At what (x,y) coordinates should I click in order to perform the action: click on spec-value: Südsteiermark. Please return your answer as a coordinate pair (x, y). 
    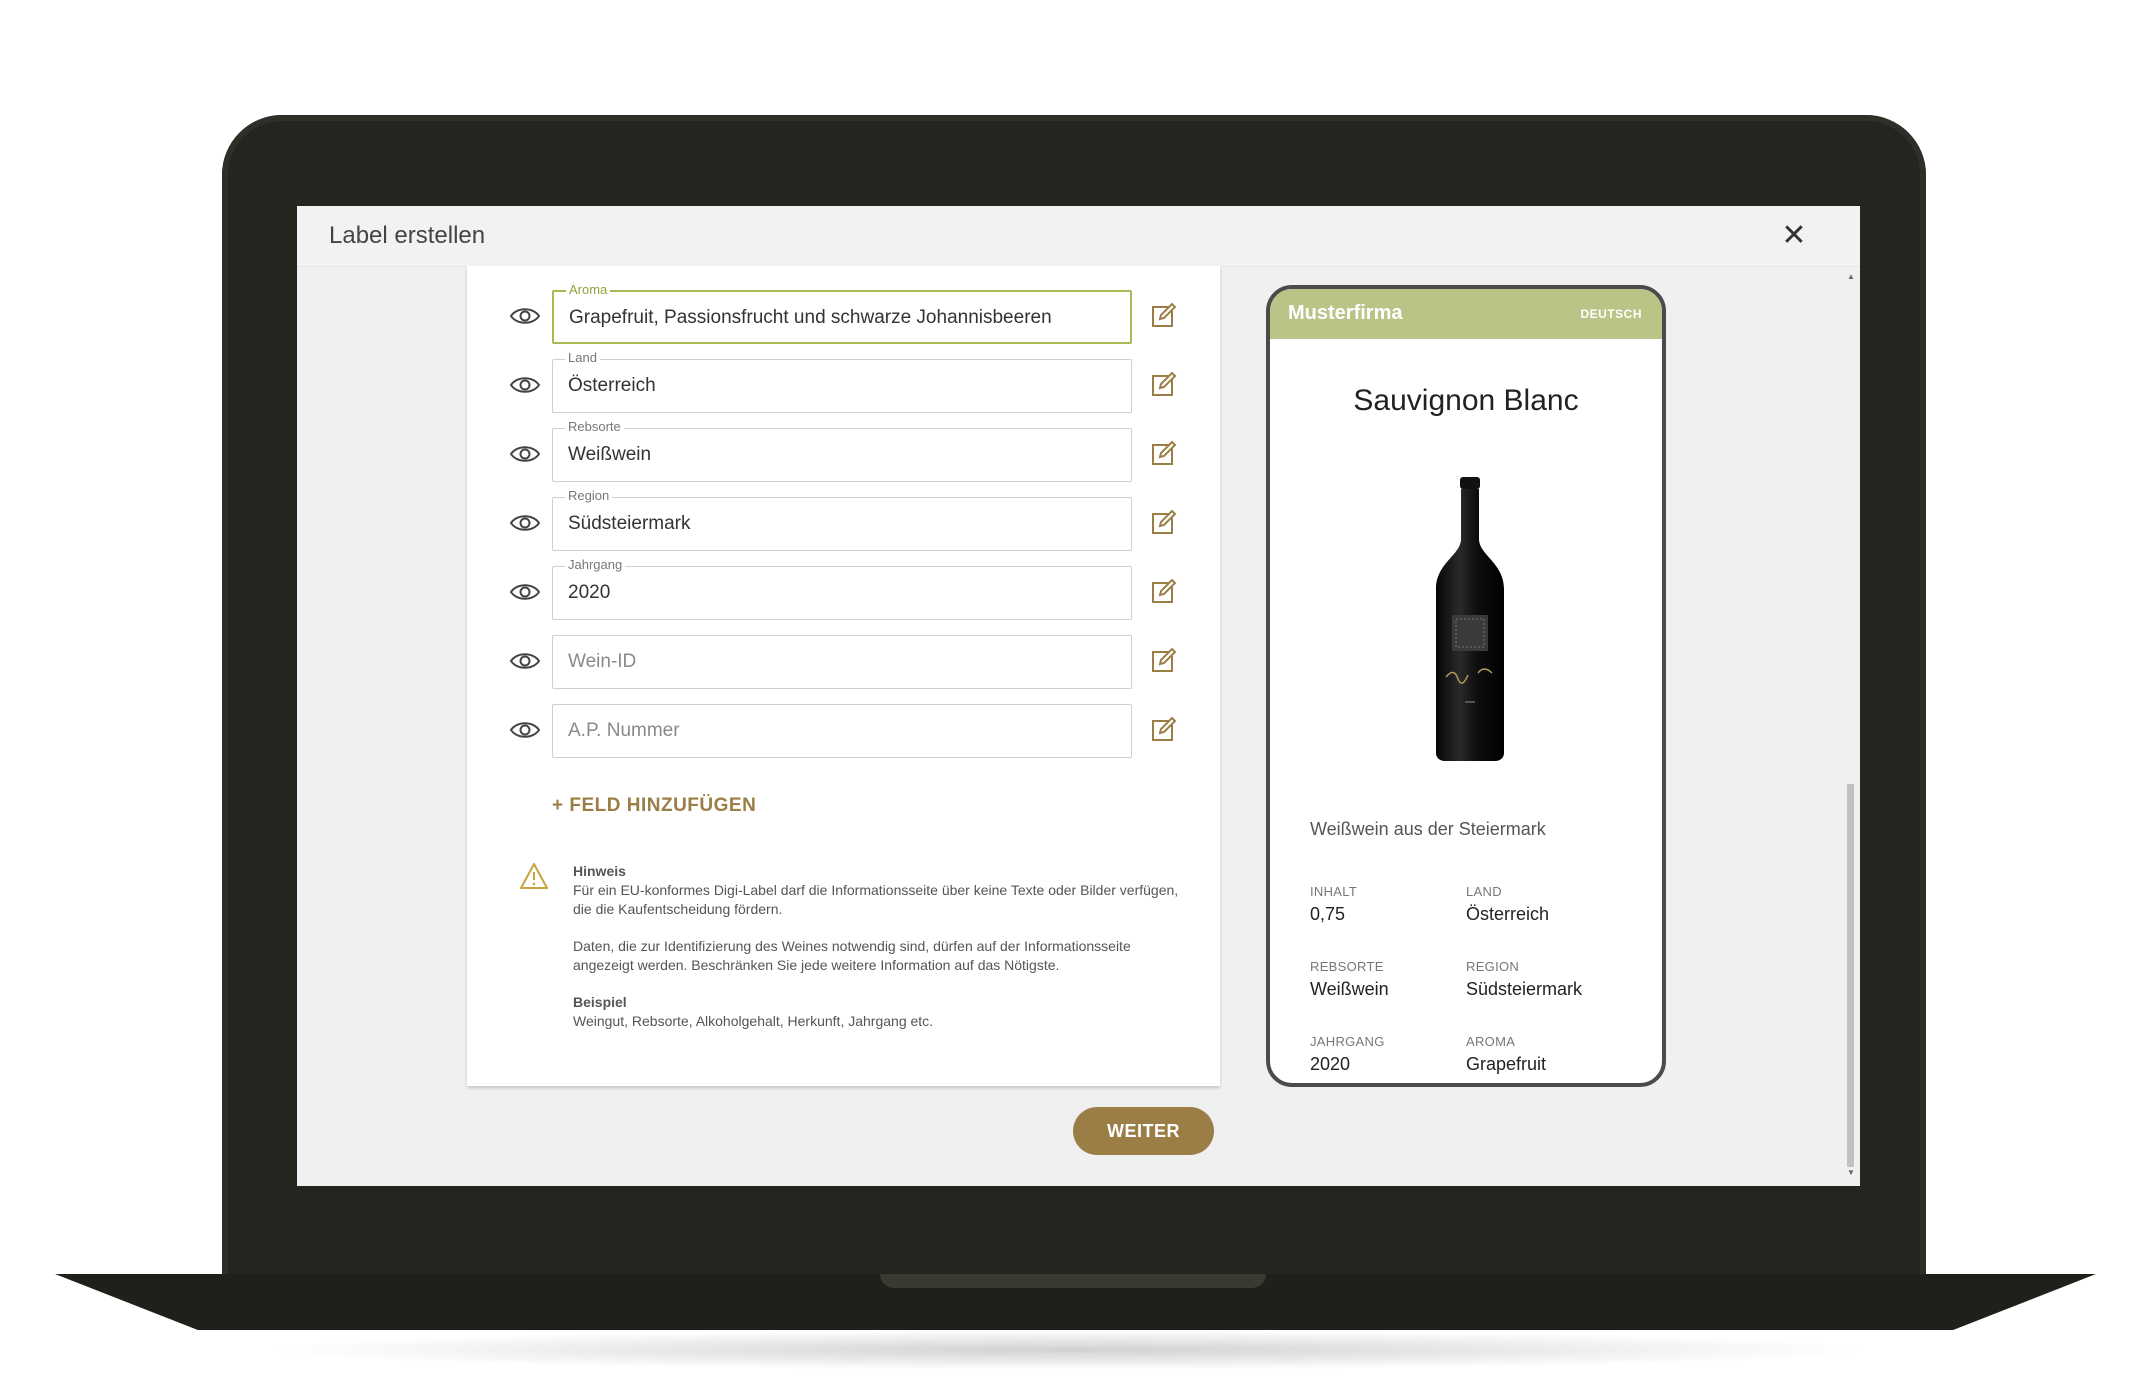
    Looking at the image, I should click on (1524, 989).